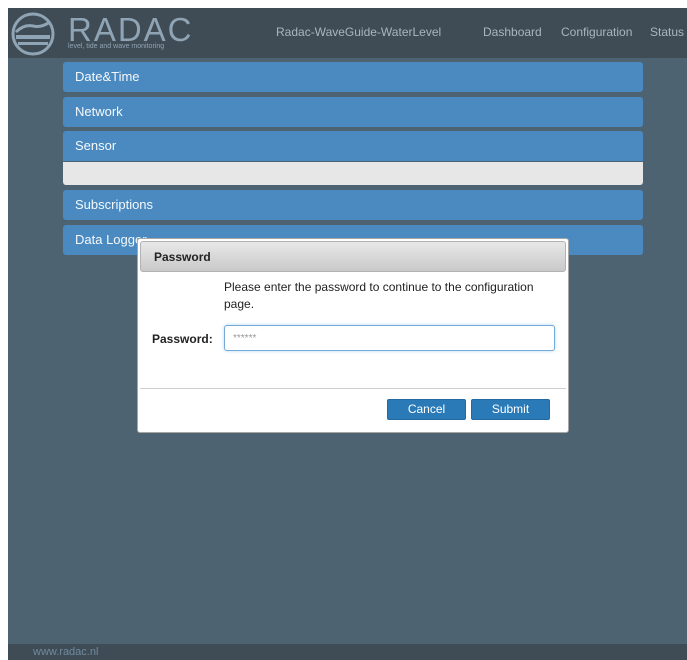  I want to click on dialog-title: Password, so click(182, 257).